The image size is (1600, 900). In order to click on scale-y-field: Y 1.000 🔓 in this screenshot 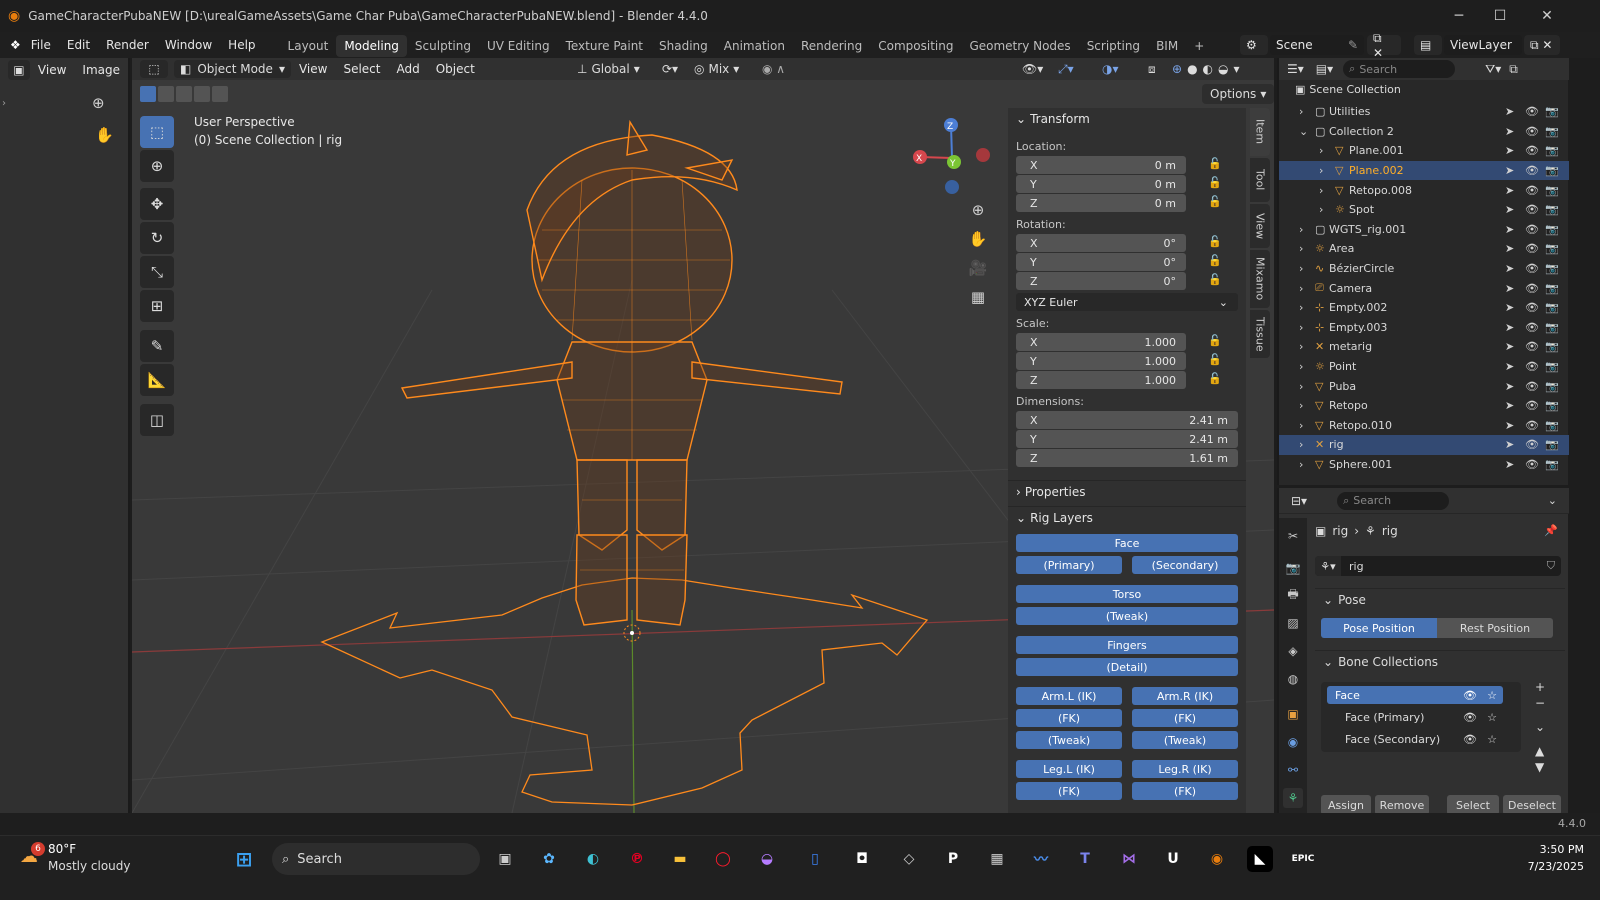, I will do `click(1119, 361)`.